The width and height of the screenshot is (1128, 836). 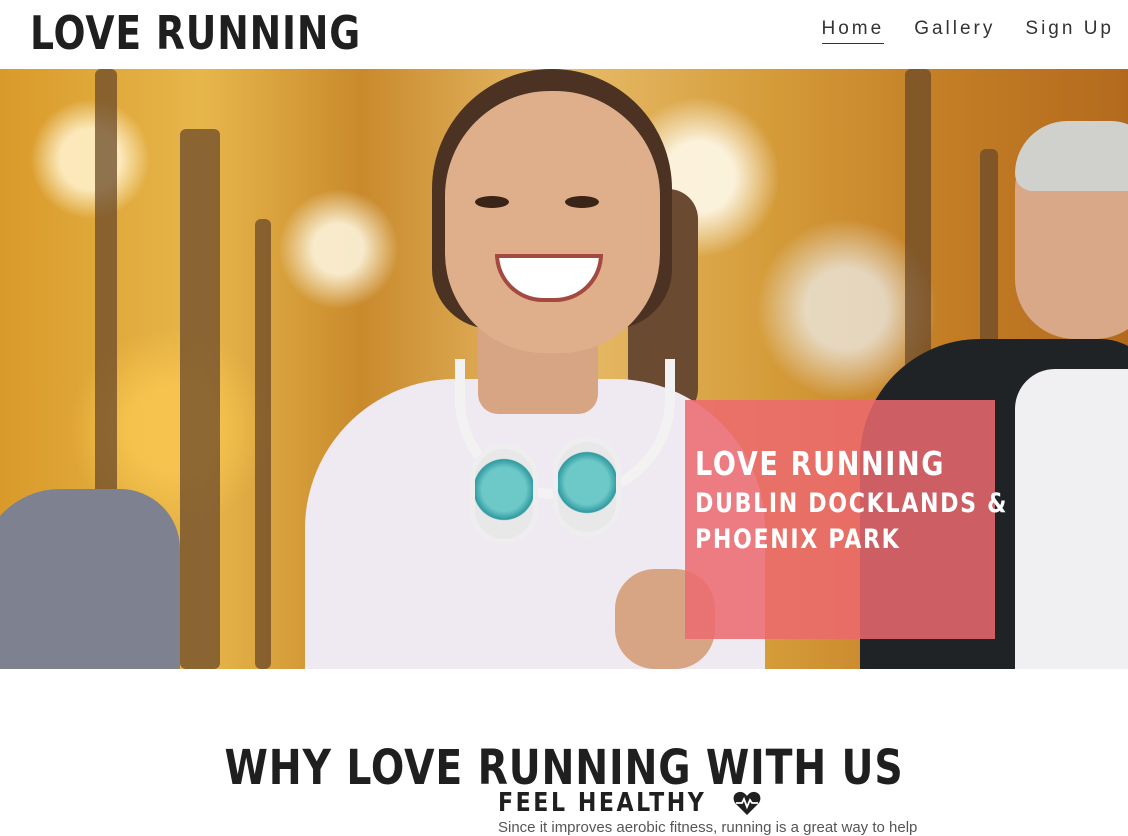 I want to click on site-header: LOVE RUNNING Home Gallery Sign Up, so click(x=564, y=34).